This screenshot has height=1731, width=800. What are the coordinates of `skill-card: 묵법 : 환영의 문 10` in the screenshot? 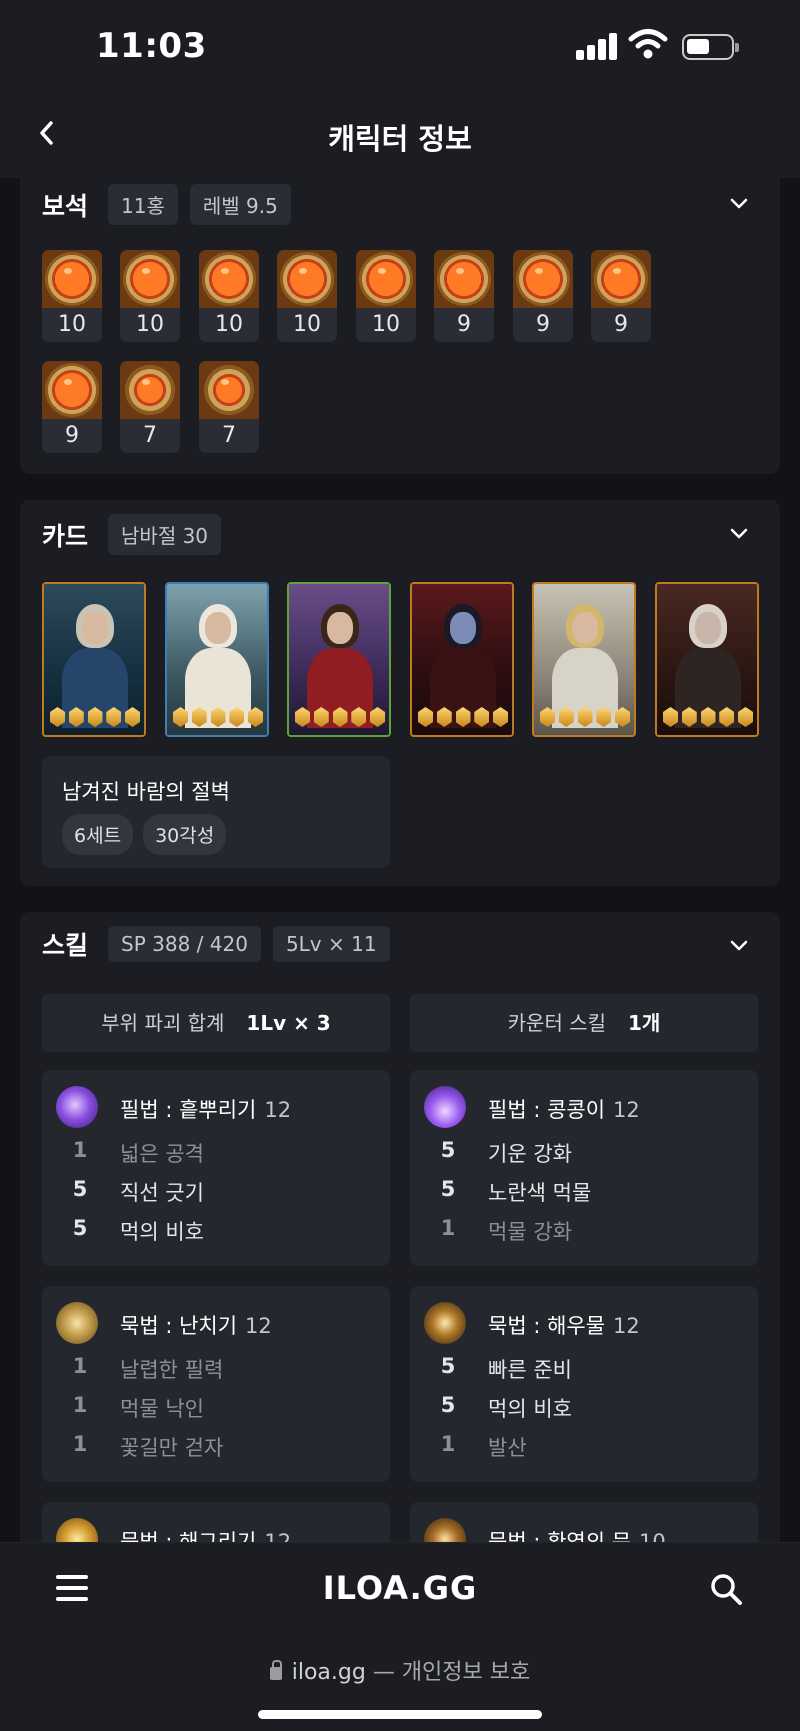 It's located at (584, 1522).